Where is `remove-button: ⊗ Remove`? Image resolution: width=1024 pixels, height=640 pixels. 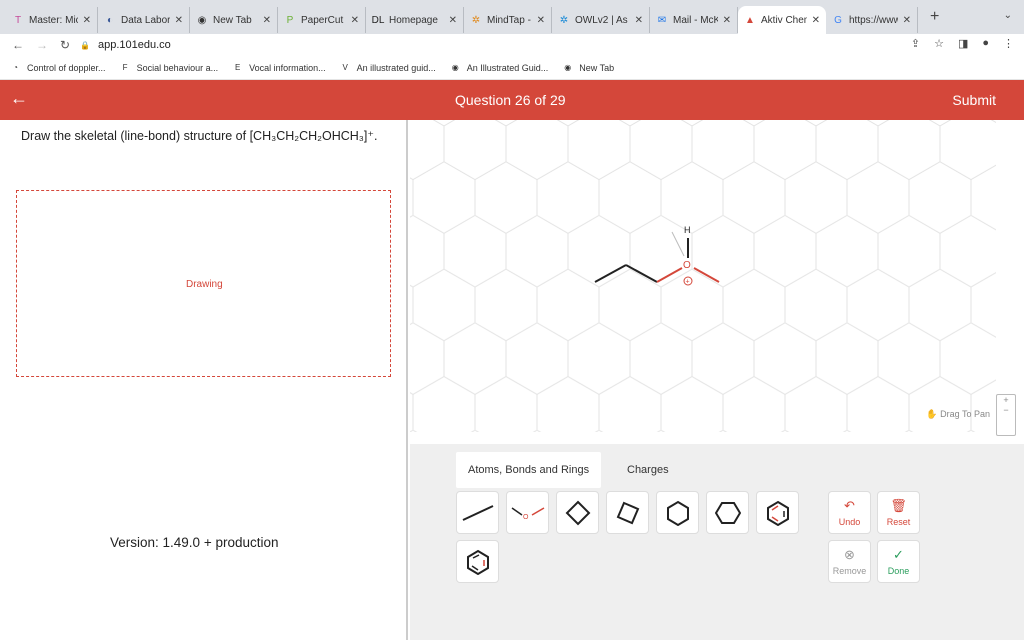
remove-button: ⊗ Remove is located at coordinates (849, 561).